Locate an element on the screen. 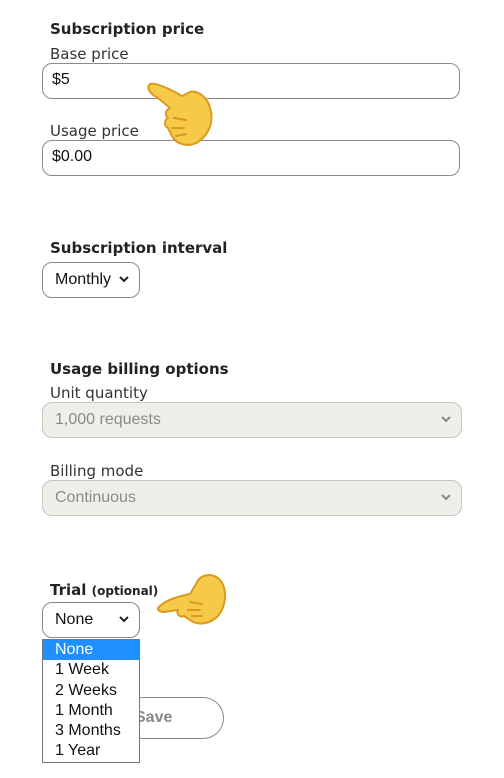 Image resolution: width=504 pixels, height=778 pixels. trial-select: None is located at coordinates (91, 620).